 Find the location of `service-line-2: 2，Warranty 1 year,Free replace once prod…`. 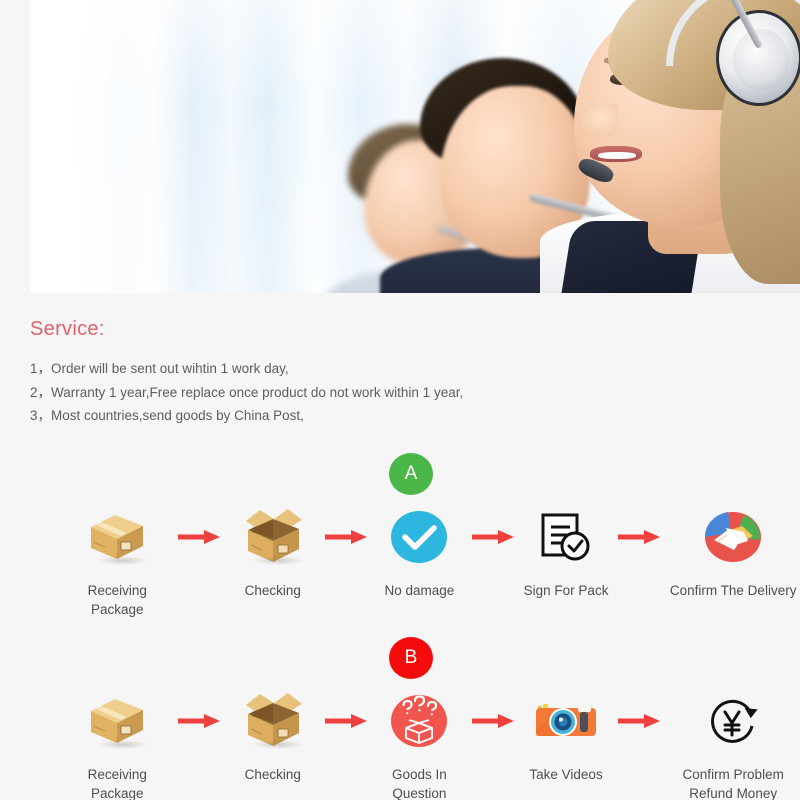

service-line-2: 2，Warranty 1 year,Free replace once prod… is located at coordinates (247, 392).